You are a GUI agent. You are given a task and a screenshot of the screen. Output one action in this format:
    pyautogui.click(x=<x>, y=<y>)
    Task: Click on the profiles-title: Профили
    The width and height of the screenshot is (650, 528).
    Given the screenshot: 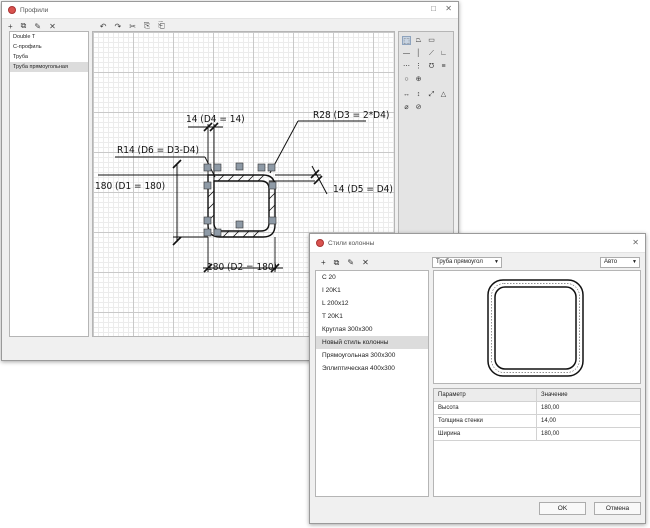 What is the action you would take?
    pyautogui.click(x=34, y=10)
    